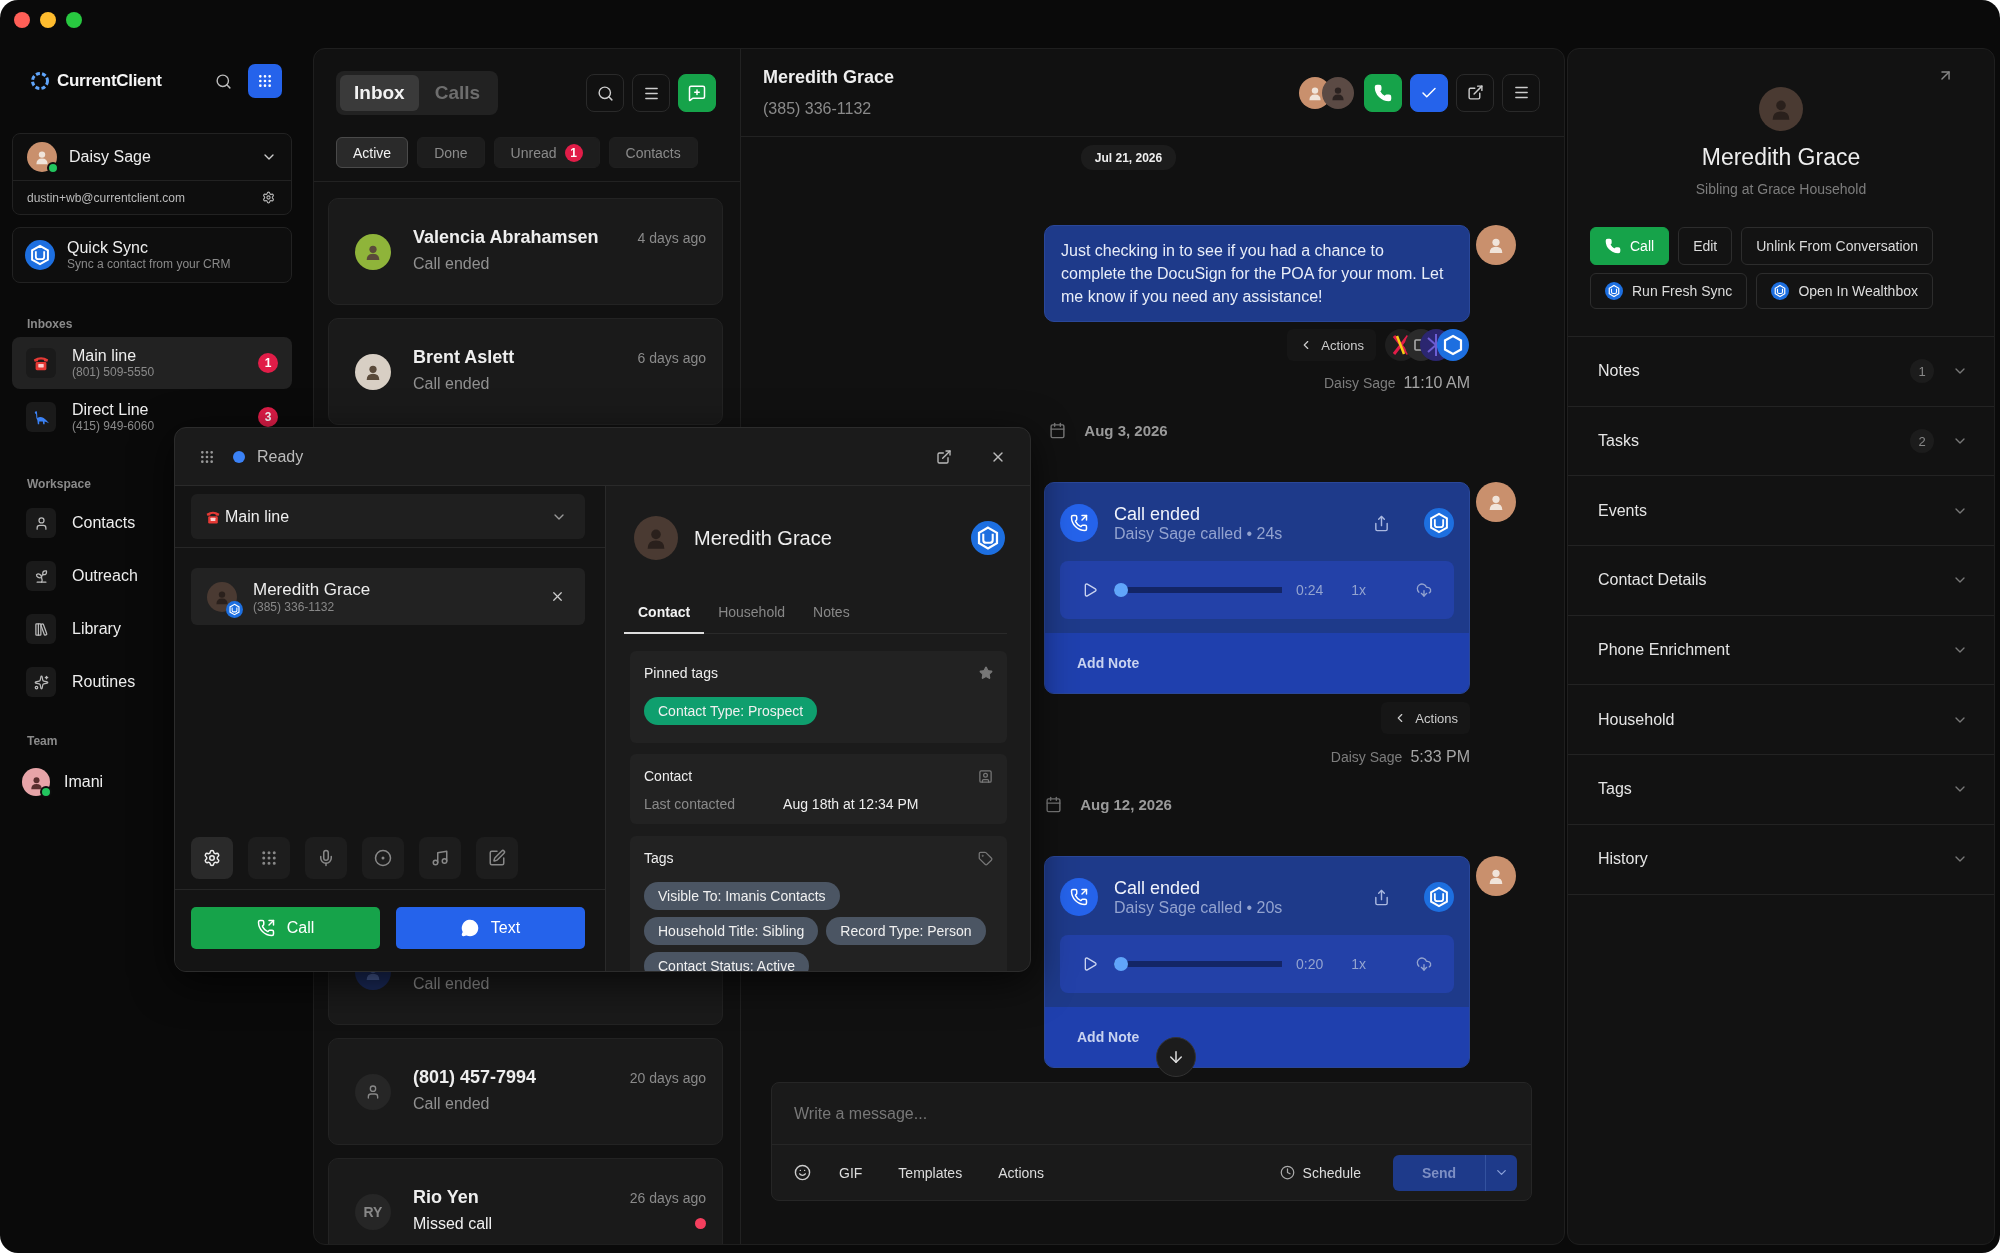  What do you see at coordinates (690, 804) in the screenshot?
I see `field-label: Last contacted` at bounding box center [690, 804].